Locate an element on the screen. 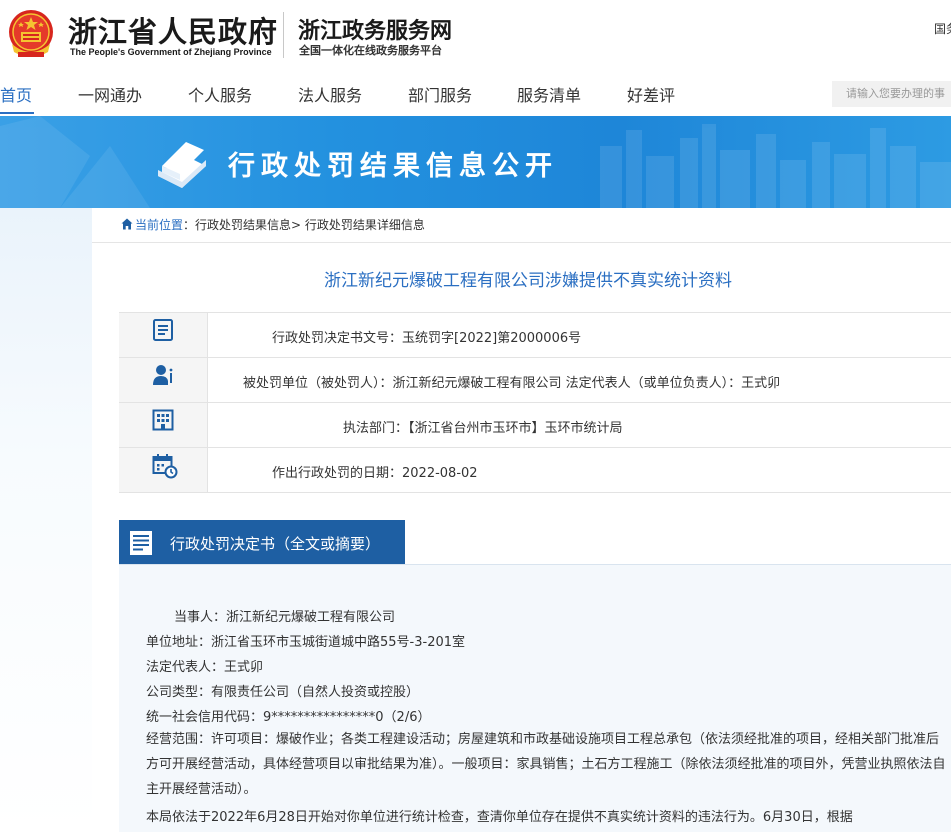 Image resolution: width=951 pixels, height=832 pixels. decision-number-text: 行政处罚决定书文号：玉统罚字[2022]第2000006号 is located at coordinates (427, 338).